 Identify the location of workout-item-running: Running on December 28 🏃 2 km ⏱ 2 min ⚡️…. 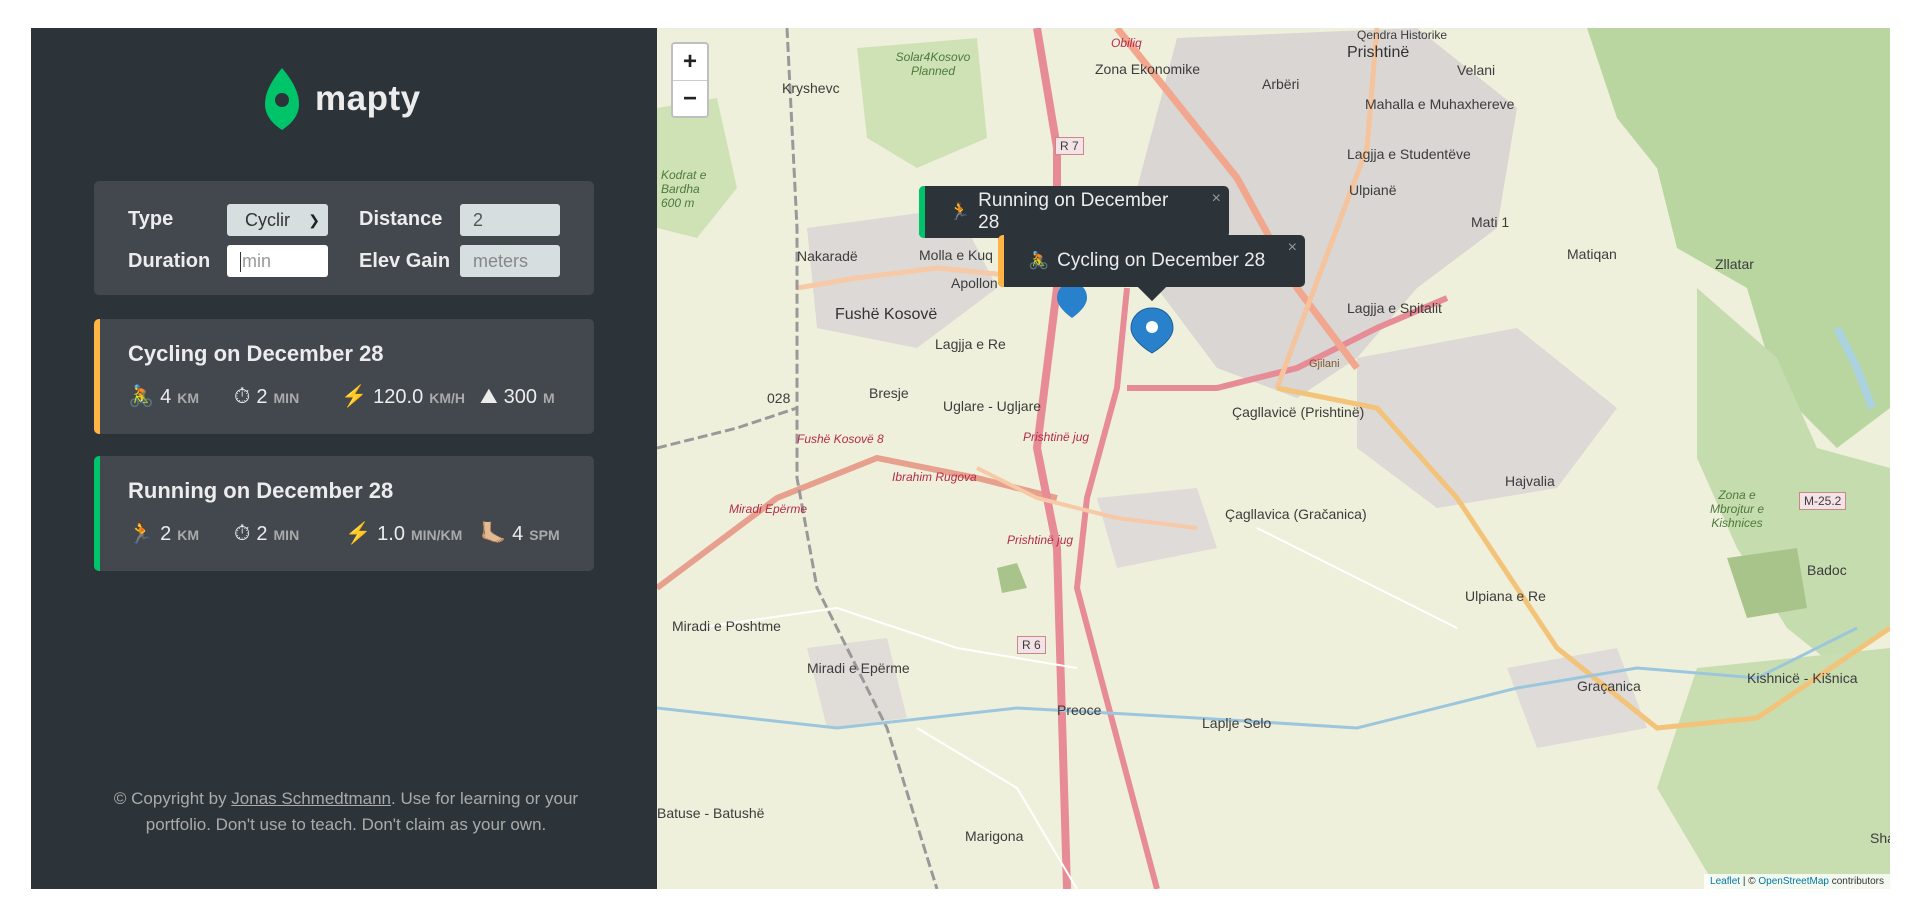
(344, 513).